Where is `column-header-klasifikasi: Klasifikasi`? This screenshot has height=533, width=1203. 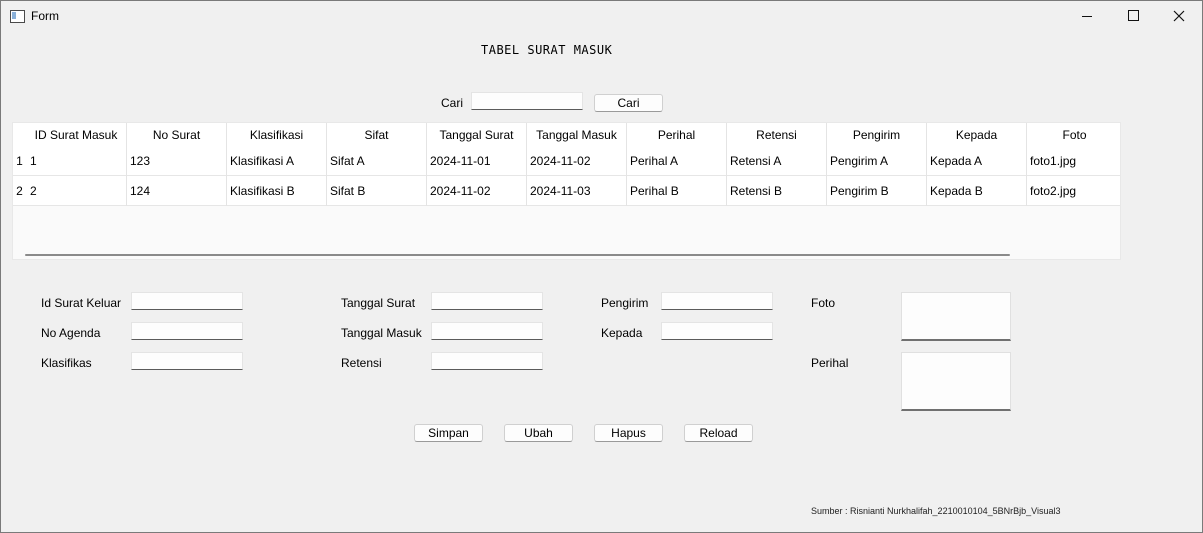
column-header-klasifikasi: Klasifikasi is located at coordinates (277, 135).